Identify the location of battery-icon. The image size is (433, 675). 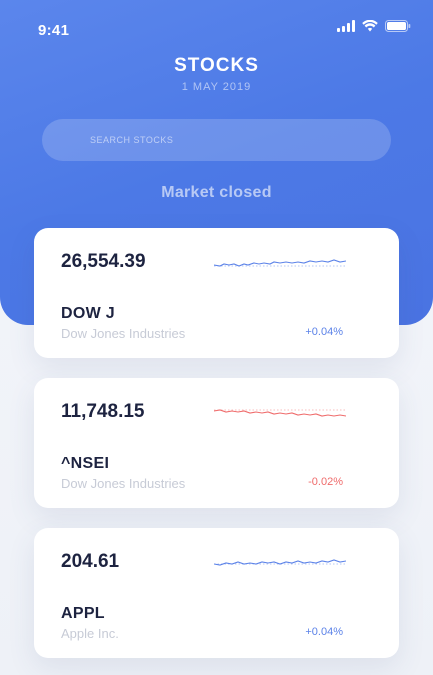
(398, 26).